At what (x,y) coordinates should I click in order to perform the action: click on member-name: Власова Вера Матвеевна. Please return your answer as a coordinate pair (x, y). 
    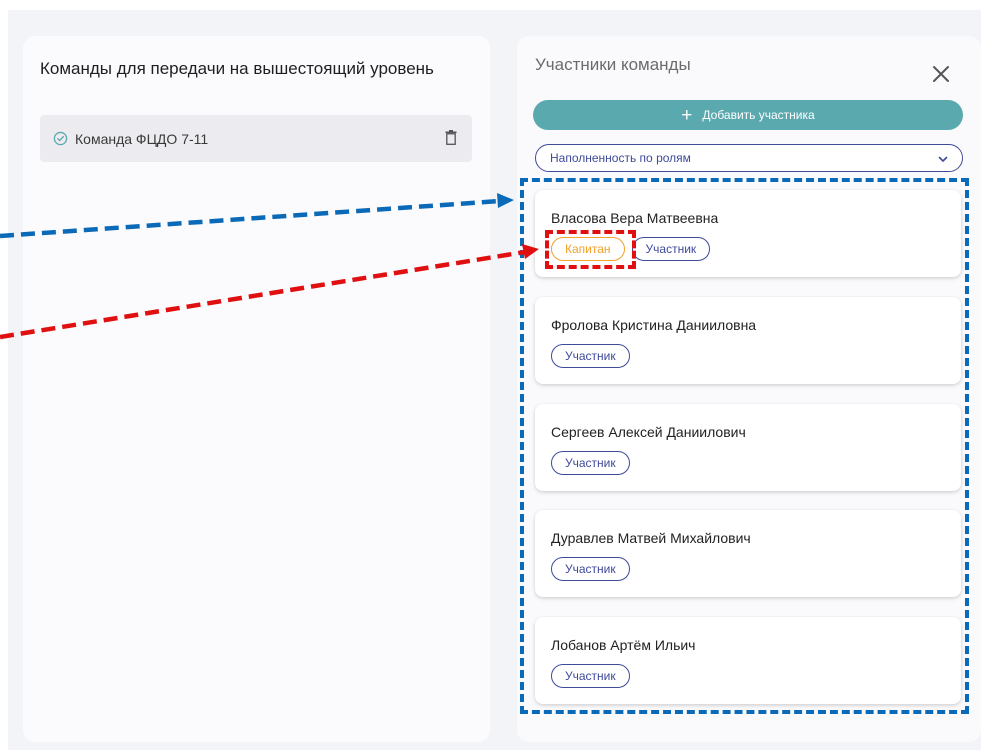
    Looking at the image, I should click on (635, 218).